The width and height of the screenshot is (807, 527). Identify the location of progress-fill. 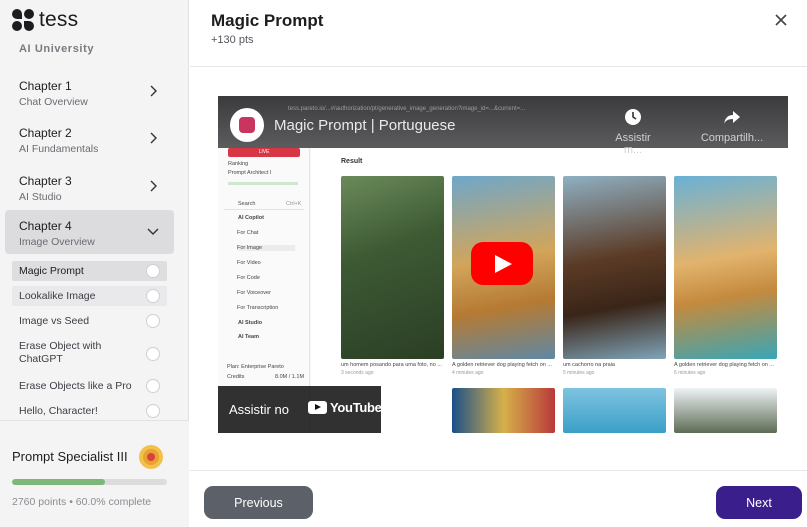
(58, 482).